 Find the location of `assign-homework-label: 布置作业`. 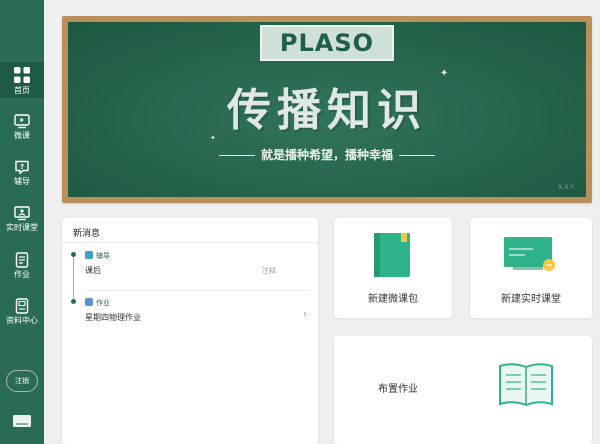

assign-homework-label: 布置作业 is located at coordinates (398, 389).